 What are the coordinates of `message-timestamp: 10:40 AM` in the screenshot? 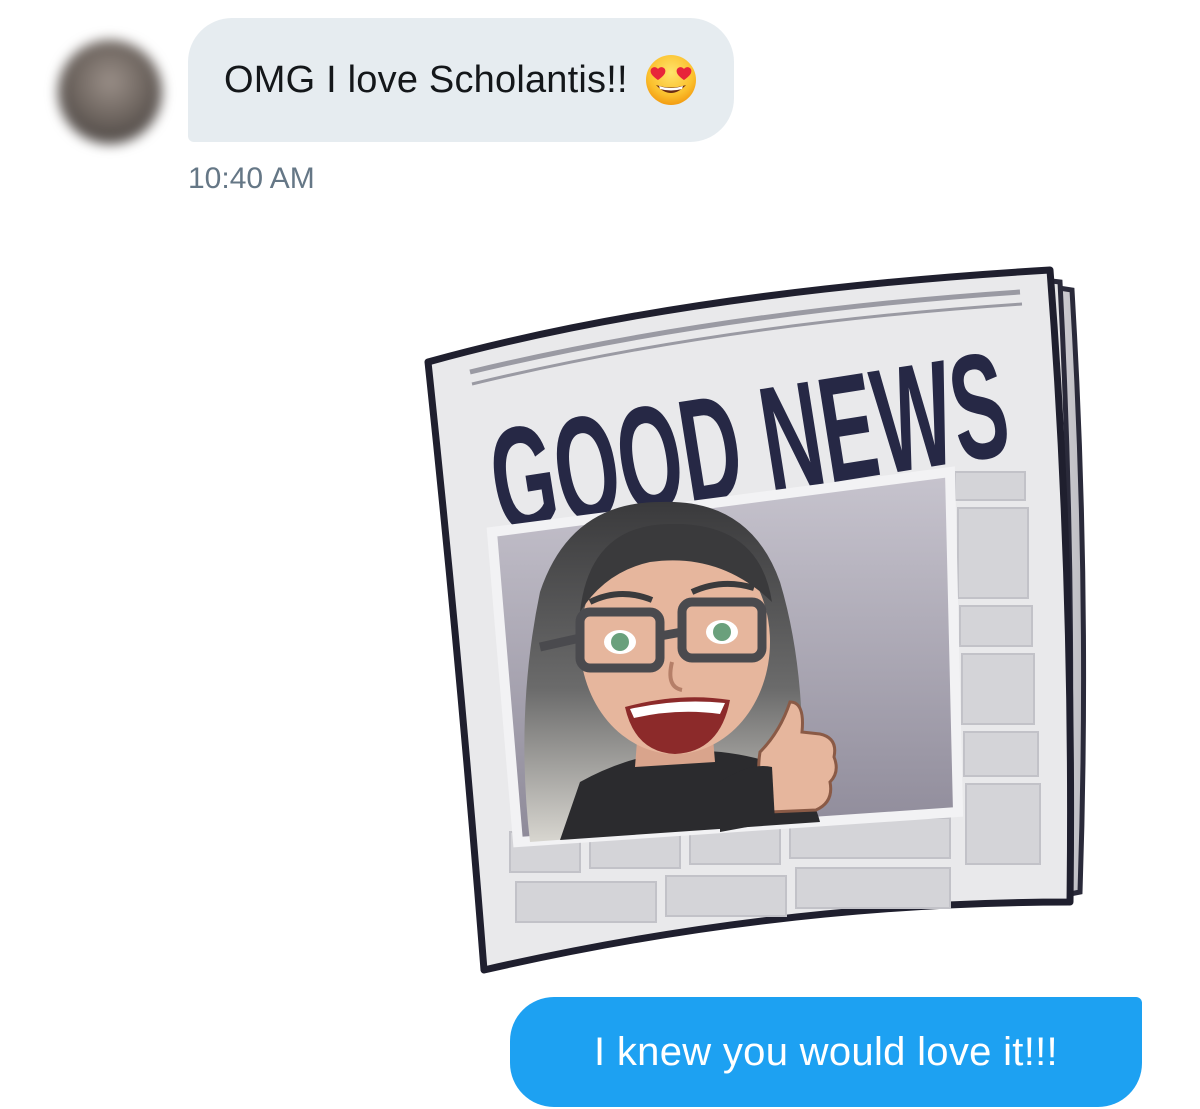 It's located at (251, 178).